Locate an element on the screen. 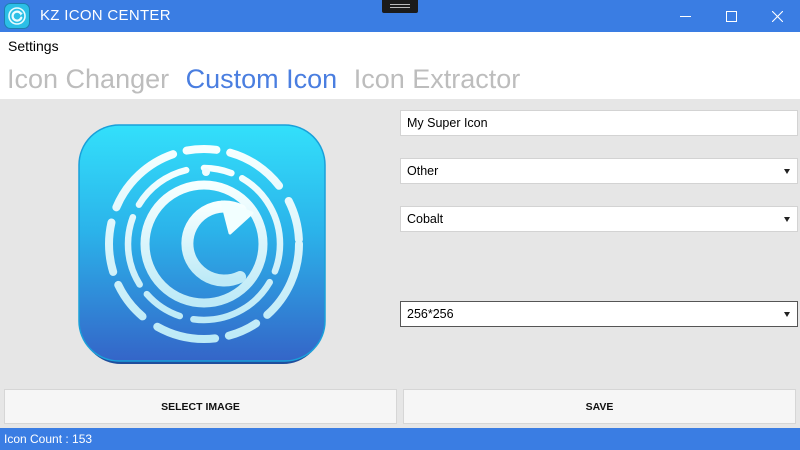  maximize-button is located at coordinates (731, 16).